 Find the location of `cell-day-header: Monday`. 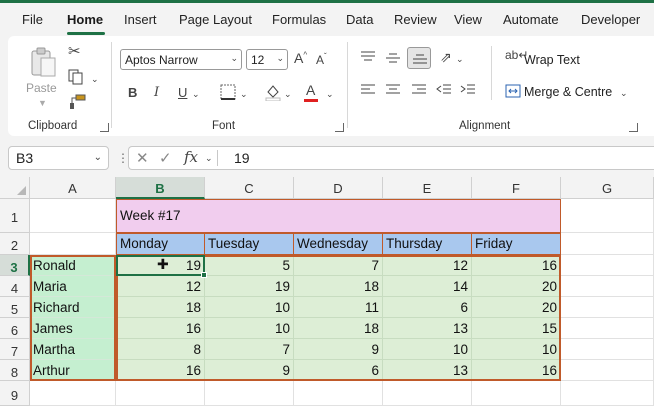

cell-day-header: Monday is located at coordinates (160, 244).